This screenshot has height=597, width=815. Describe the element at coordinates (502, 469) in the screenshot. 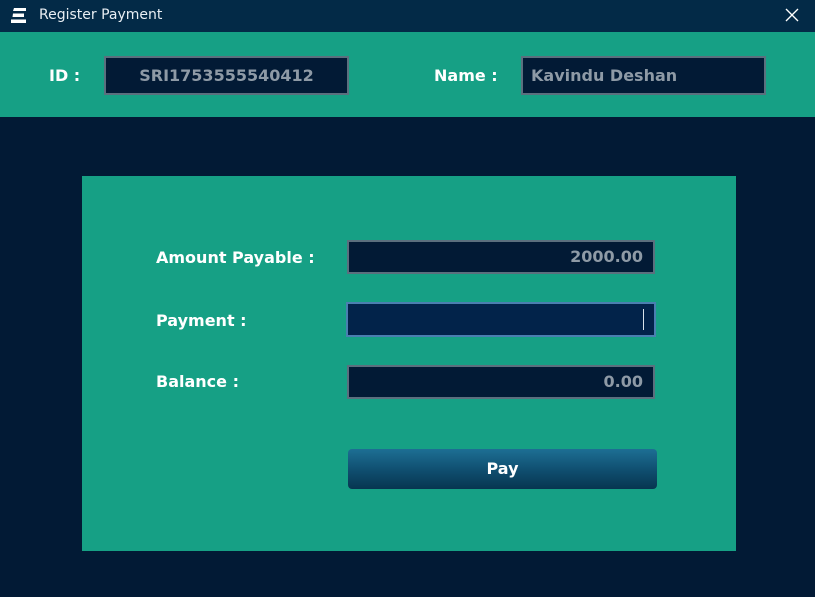

I see `pay-button: Pay` at that location.